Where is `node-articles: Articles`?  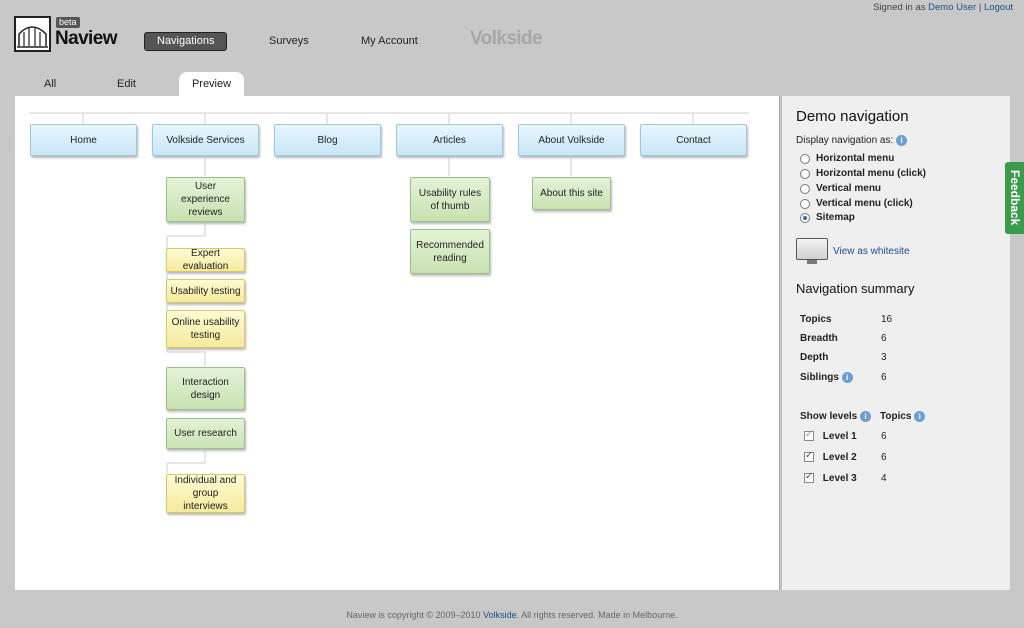
node-articles: Articles is located at coordinates (449, 140).